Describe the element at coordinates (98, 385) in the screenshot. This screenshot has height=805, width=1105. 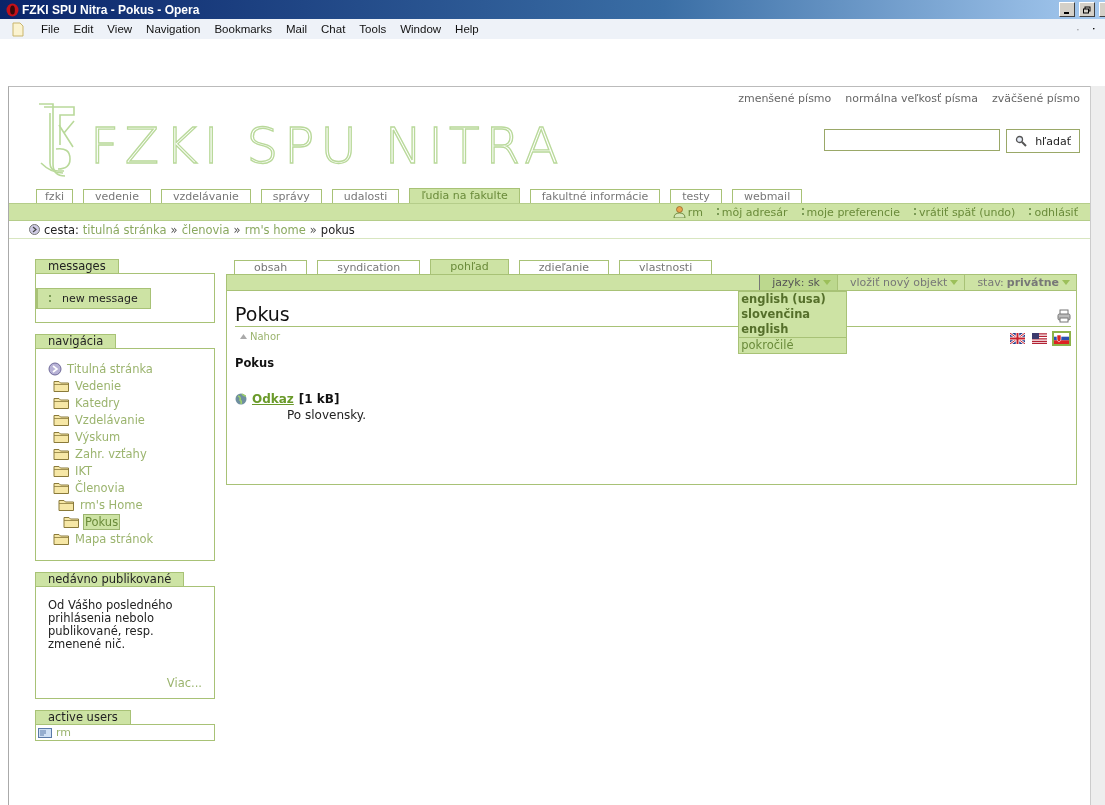
I see `tree-item: Vedenie` at that location.